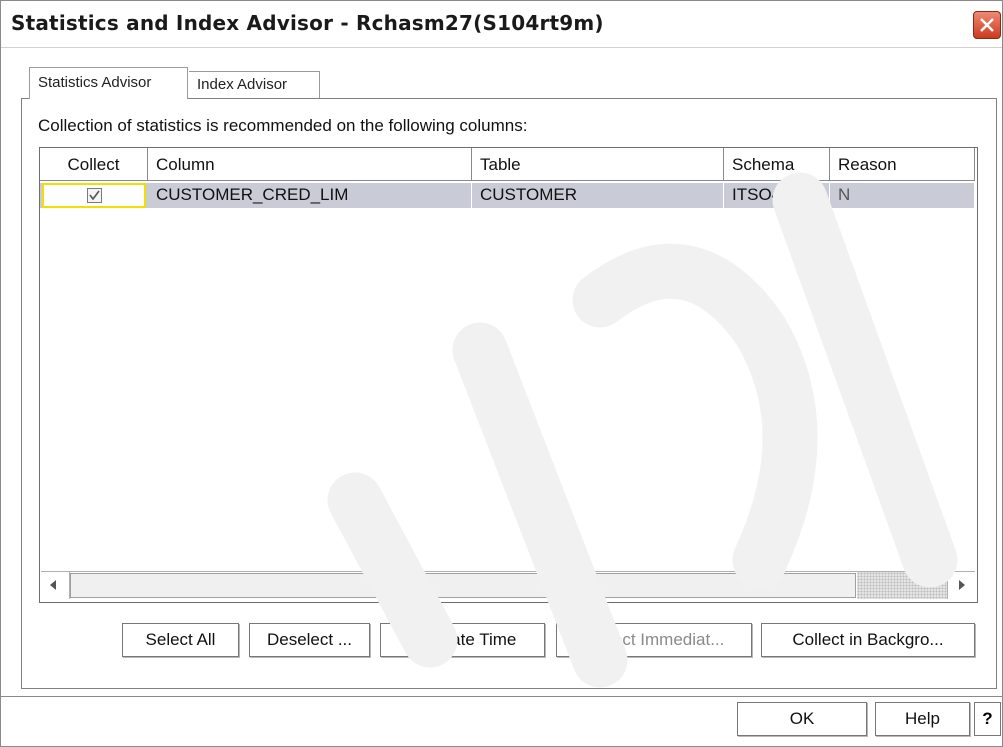 The height and width of the screenshot is (747, 1003). What do you see at coordinates (902, 585) in the screenshot?
I see `scrollbar-track` at bounding box center [902, 585].